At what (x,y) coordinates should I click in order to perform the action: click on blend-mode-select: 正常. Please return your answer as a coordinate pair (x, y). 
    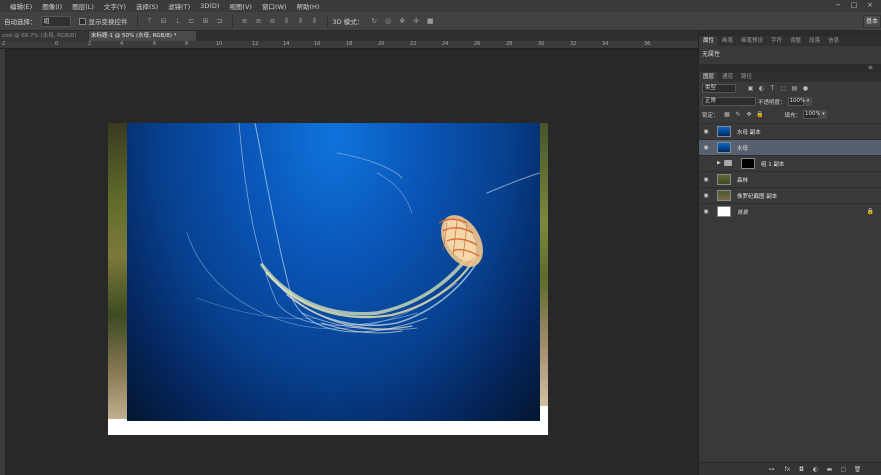
    Looking at the image, I should click on (729, 101).